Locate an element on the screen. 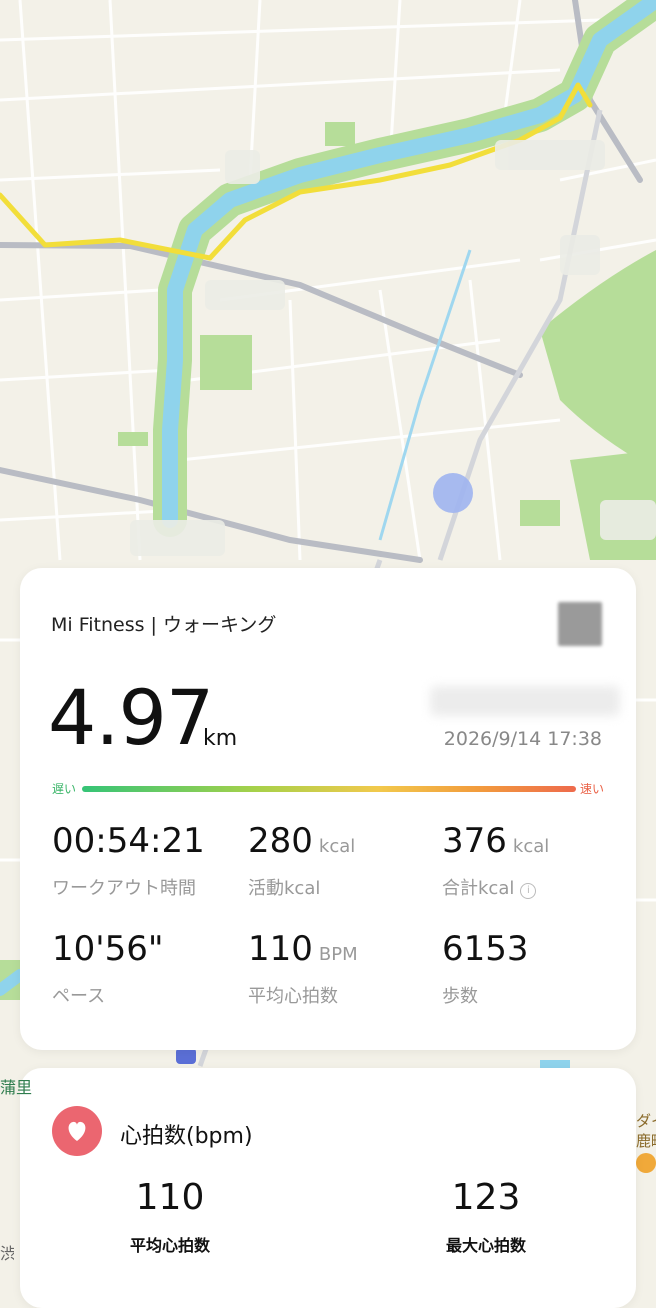  metric-label: ワークアウト時間 is located at coordinates (124, 888).